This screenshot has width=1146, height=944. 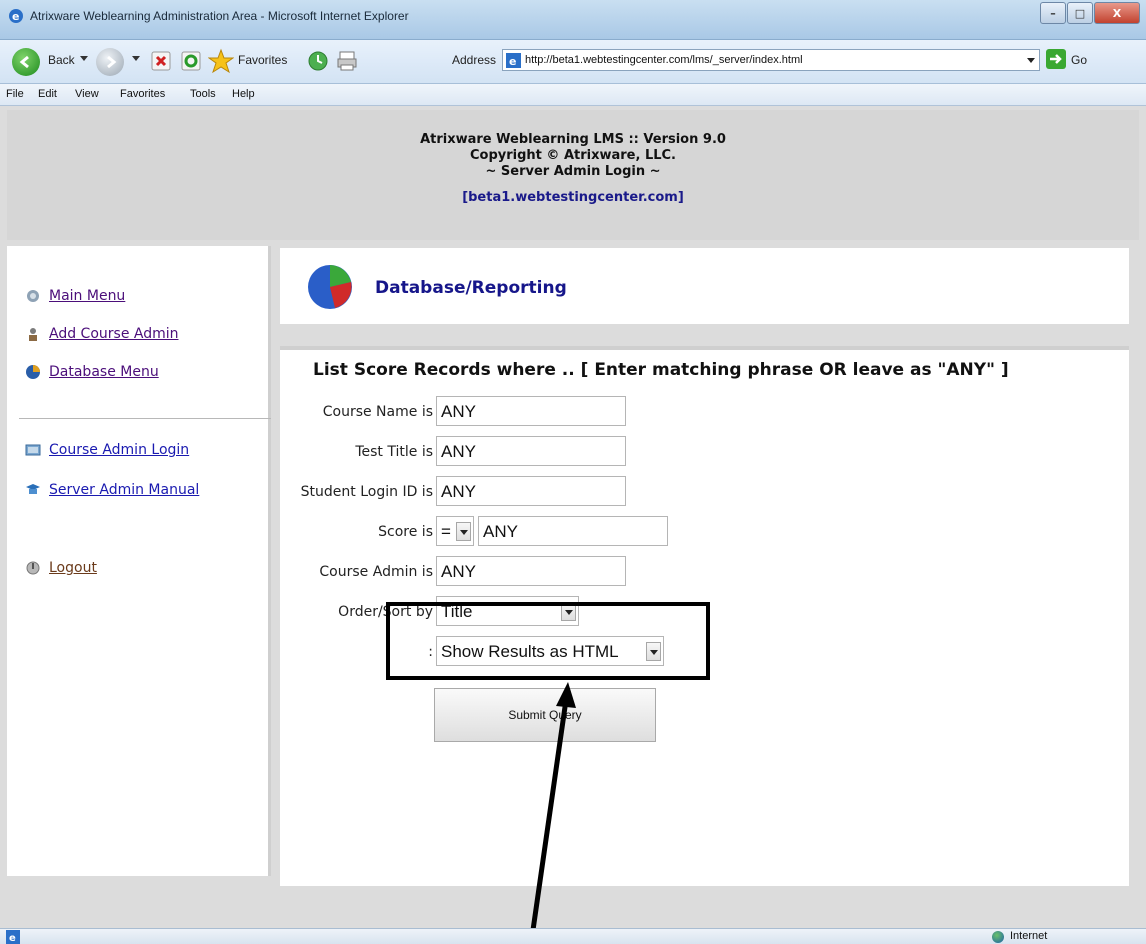 I want to click on menu-tools: Tools, so click(x=203, y=94).